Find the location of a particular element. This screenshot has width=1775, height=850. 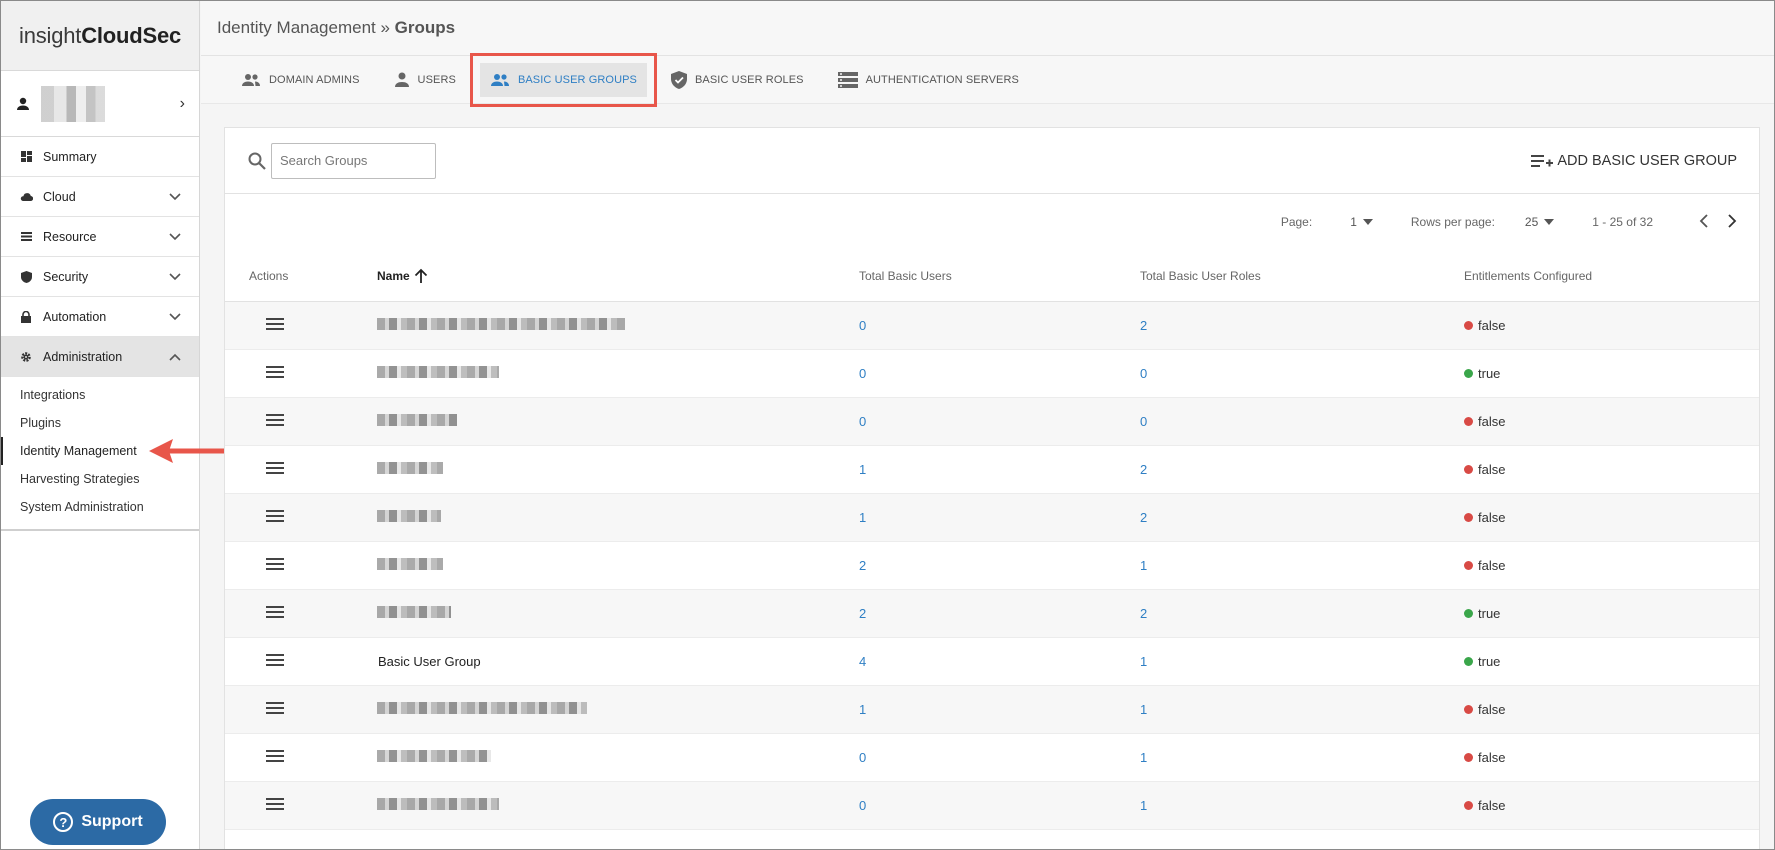

sidebar-item-security: Security is located at coordinates (100, 277).